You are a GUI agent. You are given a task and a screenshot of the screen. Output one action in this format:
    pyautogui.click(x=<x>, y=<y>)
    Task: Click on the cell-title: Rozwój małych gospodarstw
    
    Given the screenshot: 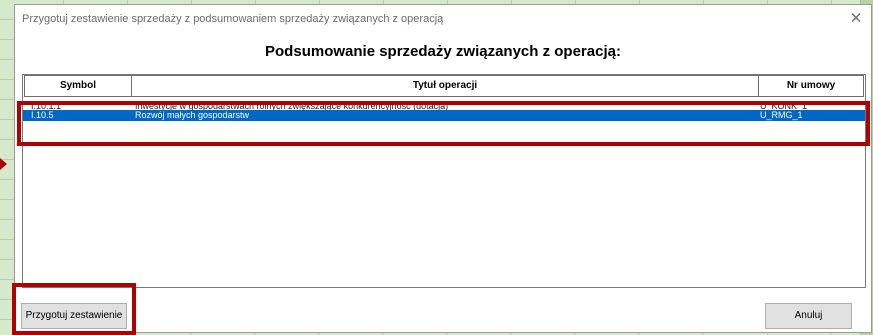 What is the action you would take?
    pyautogui.click(x=192, y=115)
    